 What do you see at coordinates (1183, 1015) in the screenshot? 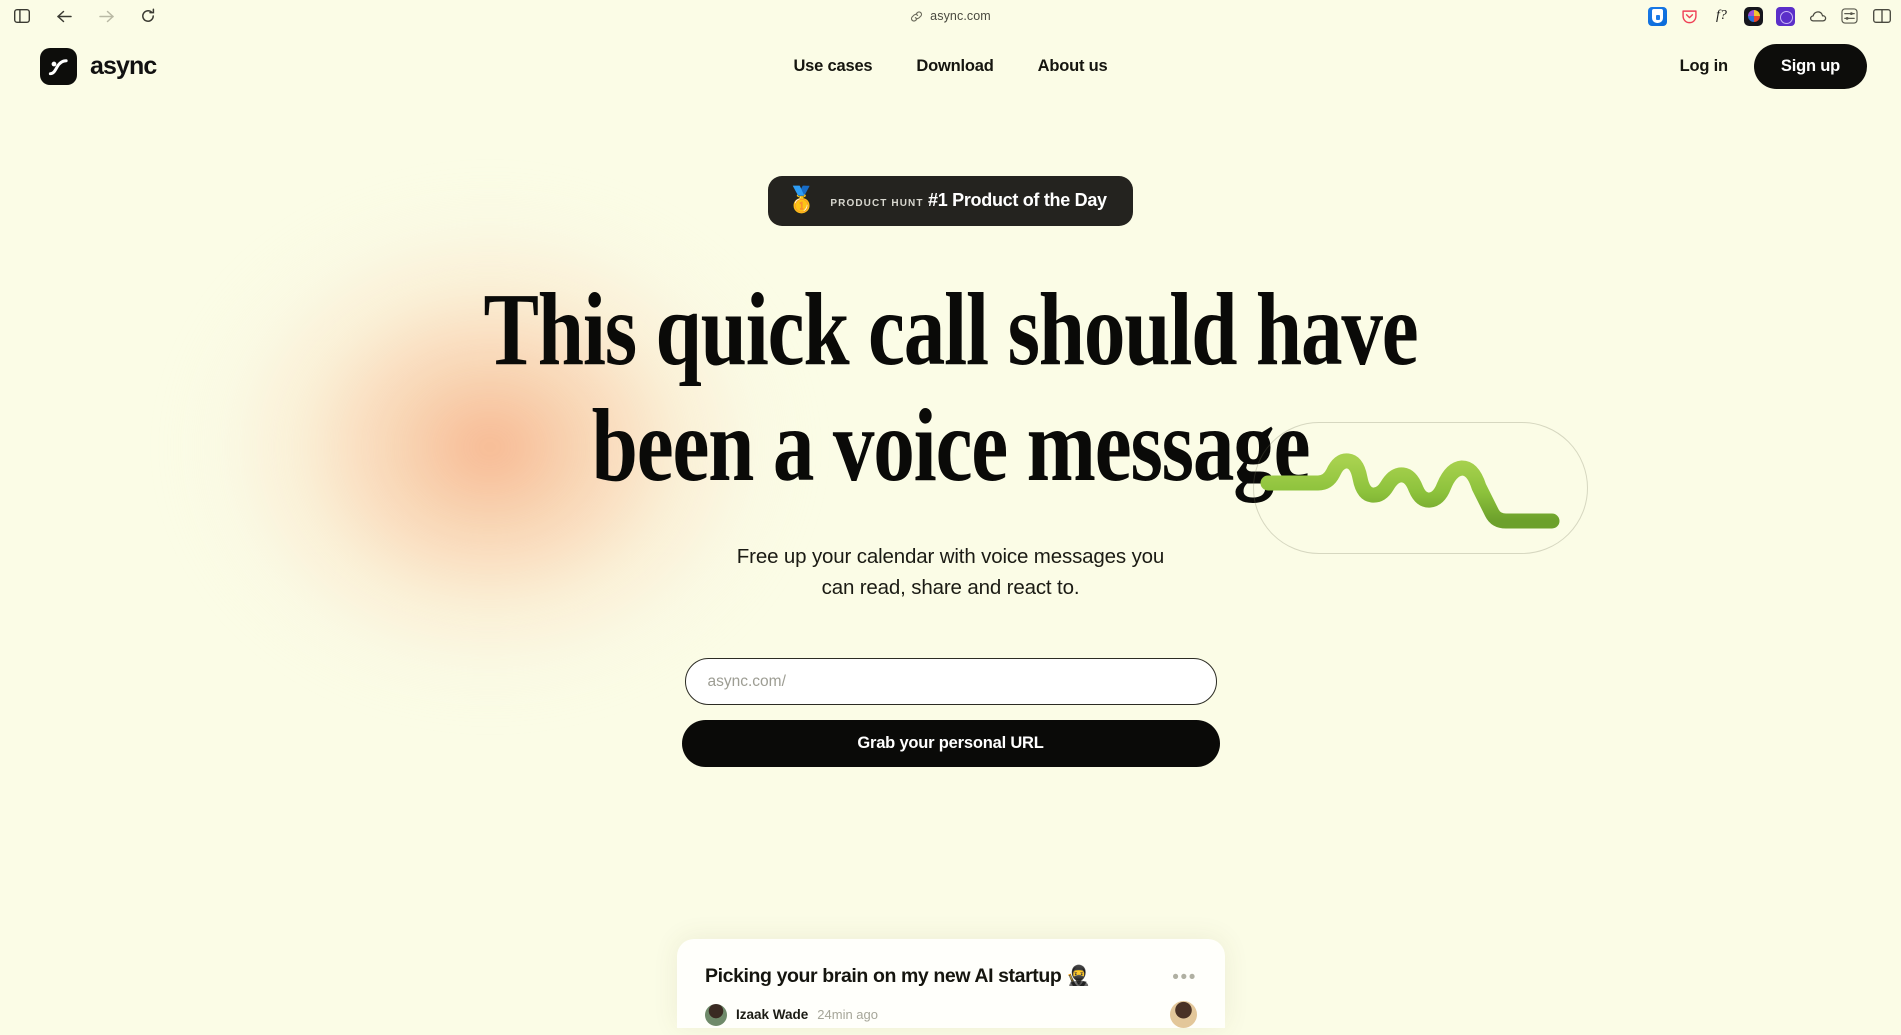
I see `recipient-avatar` at bounding box center [1183, 1015].